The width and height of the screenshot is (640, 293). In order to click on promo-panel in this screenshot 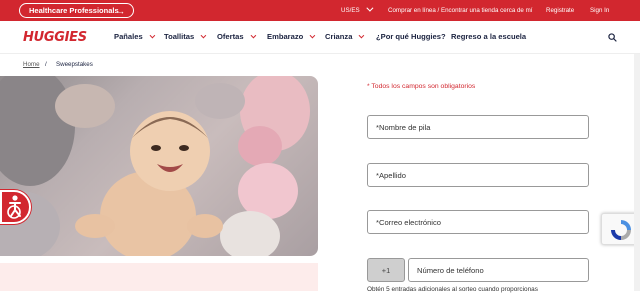, I will do `click(159, 277)`.